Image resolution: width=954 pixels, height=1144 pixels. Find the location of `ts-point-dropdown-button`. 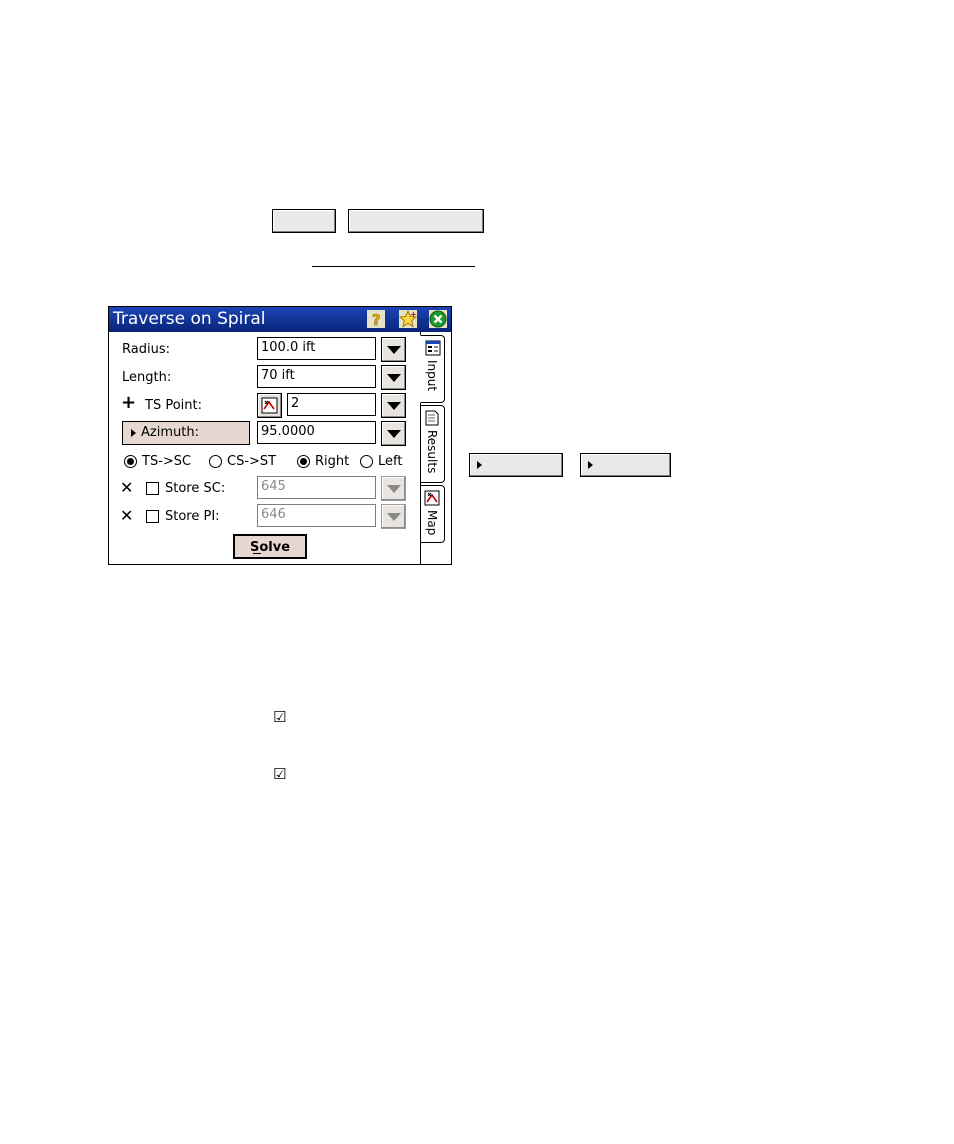

ts-point-dropdown-button is located at coordinates (393, 405).